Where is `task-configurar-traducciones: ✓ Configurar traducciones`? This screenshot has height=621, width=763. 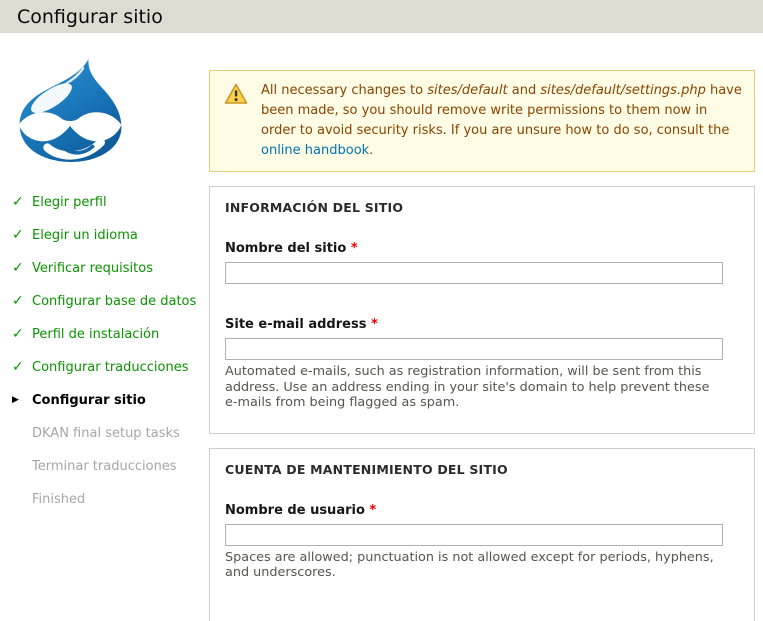 task-configurar-traducciones: ✓ Configurar traducciones is located at coordinates (110, 367).